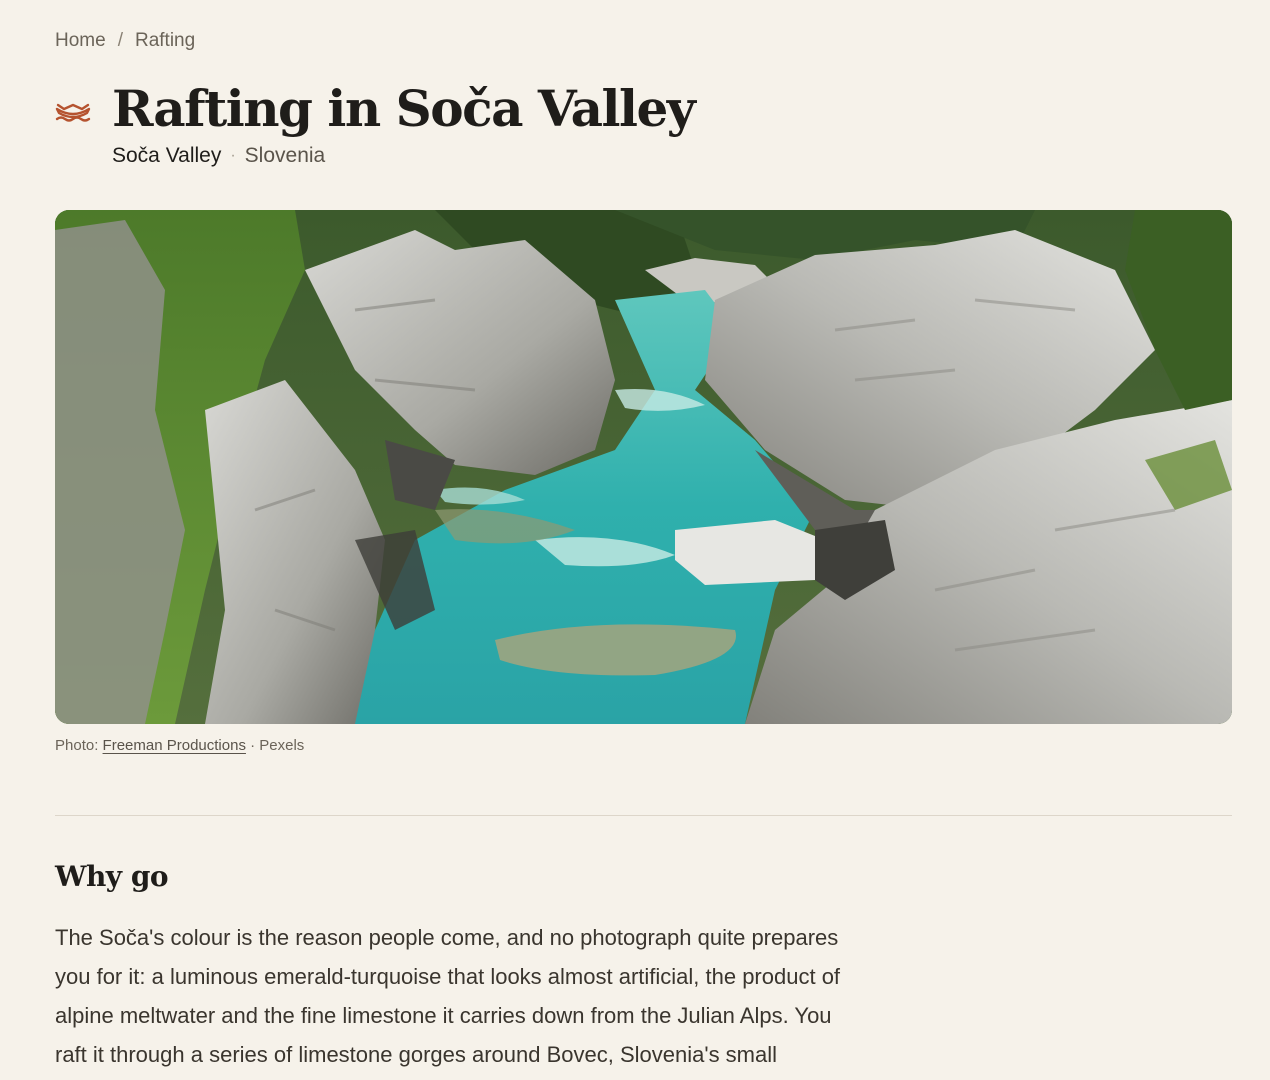  Describe the element at coordinates (404, 108) in the screenshot. I see `page-title: Rafting in Soča Valley` at that location.